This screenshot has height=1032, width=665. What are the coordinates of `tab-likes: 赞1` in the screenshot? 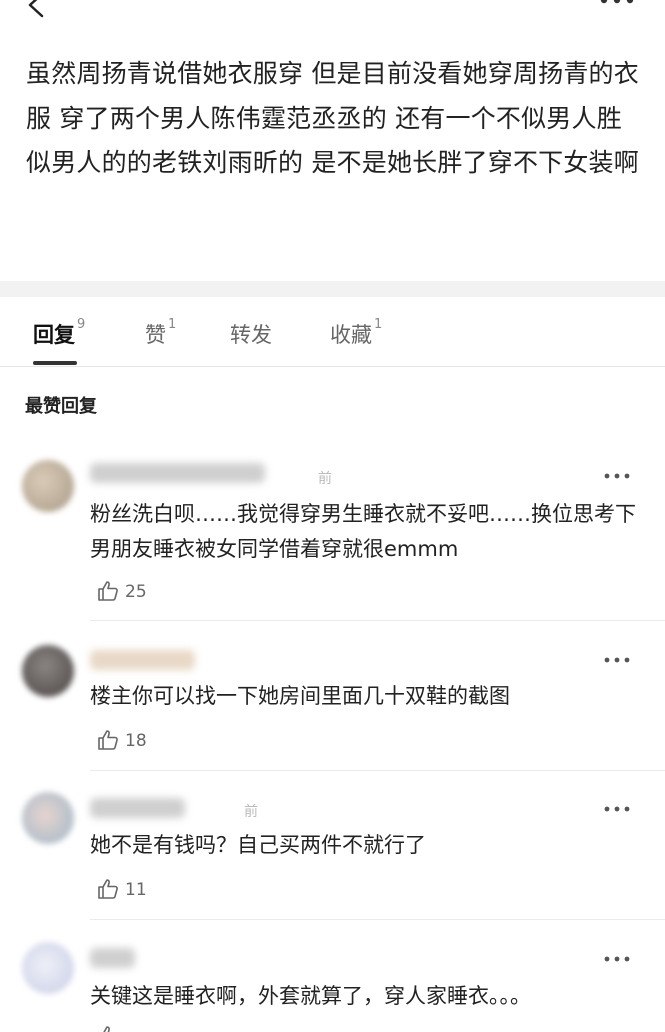 It's located at (161, 333).